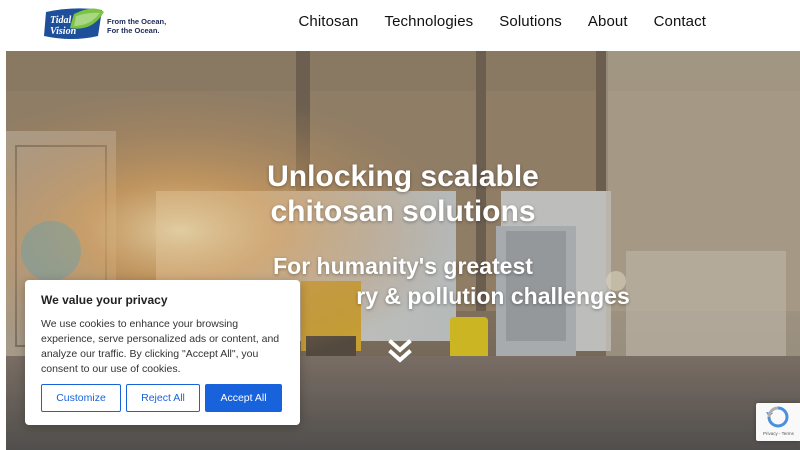 The width and height of the screenshot is (800, 450). Describe the element at coordinates (329, 21) in the screenshot. I see `nav-item-chitosan: Chitosan` at that location.